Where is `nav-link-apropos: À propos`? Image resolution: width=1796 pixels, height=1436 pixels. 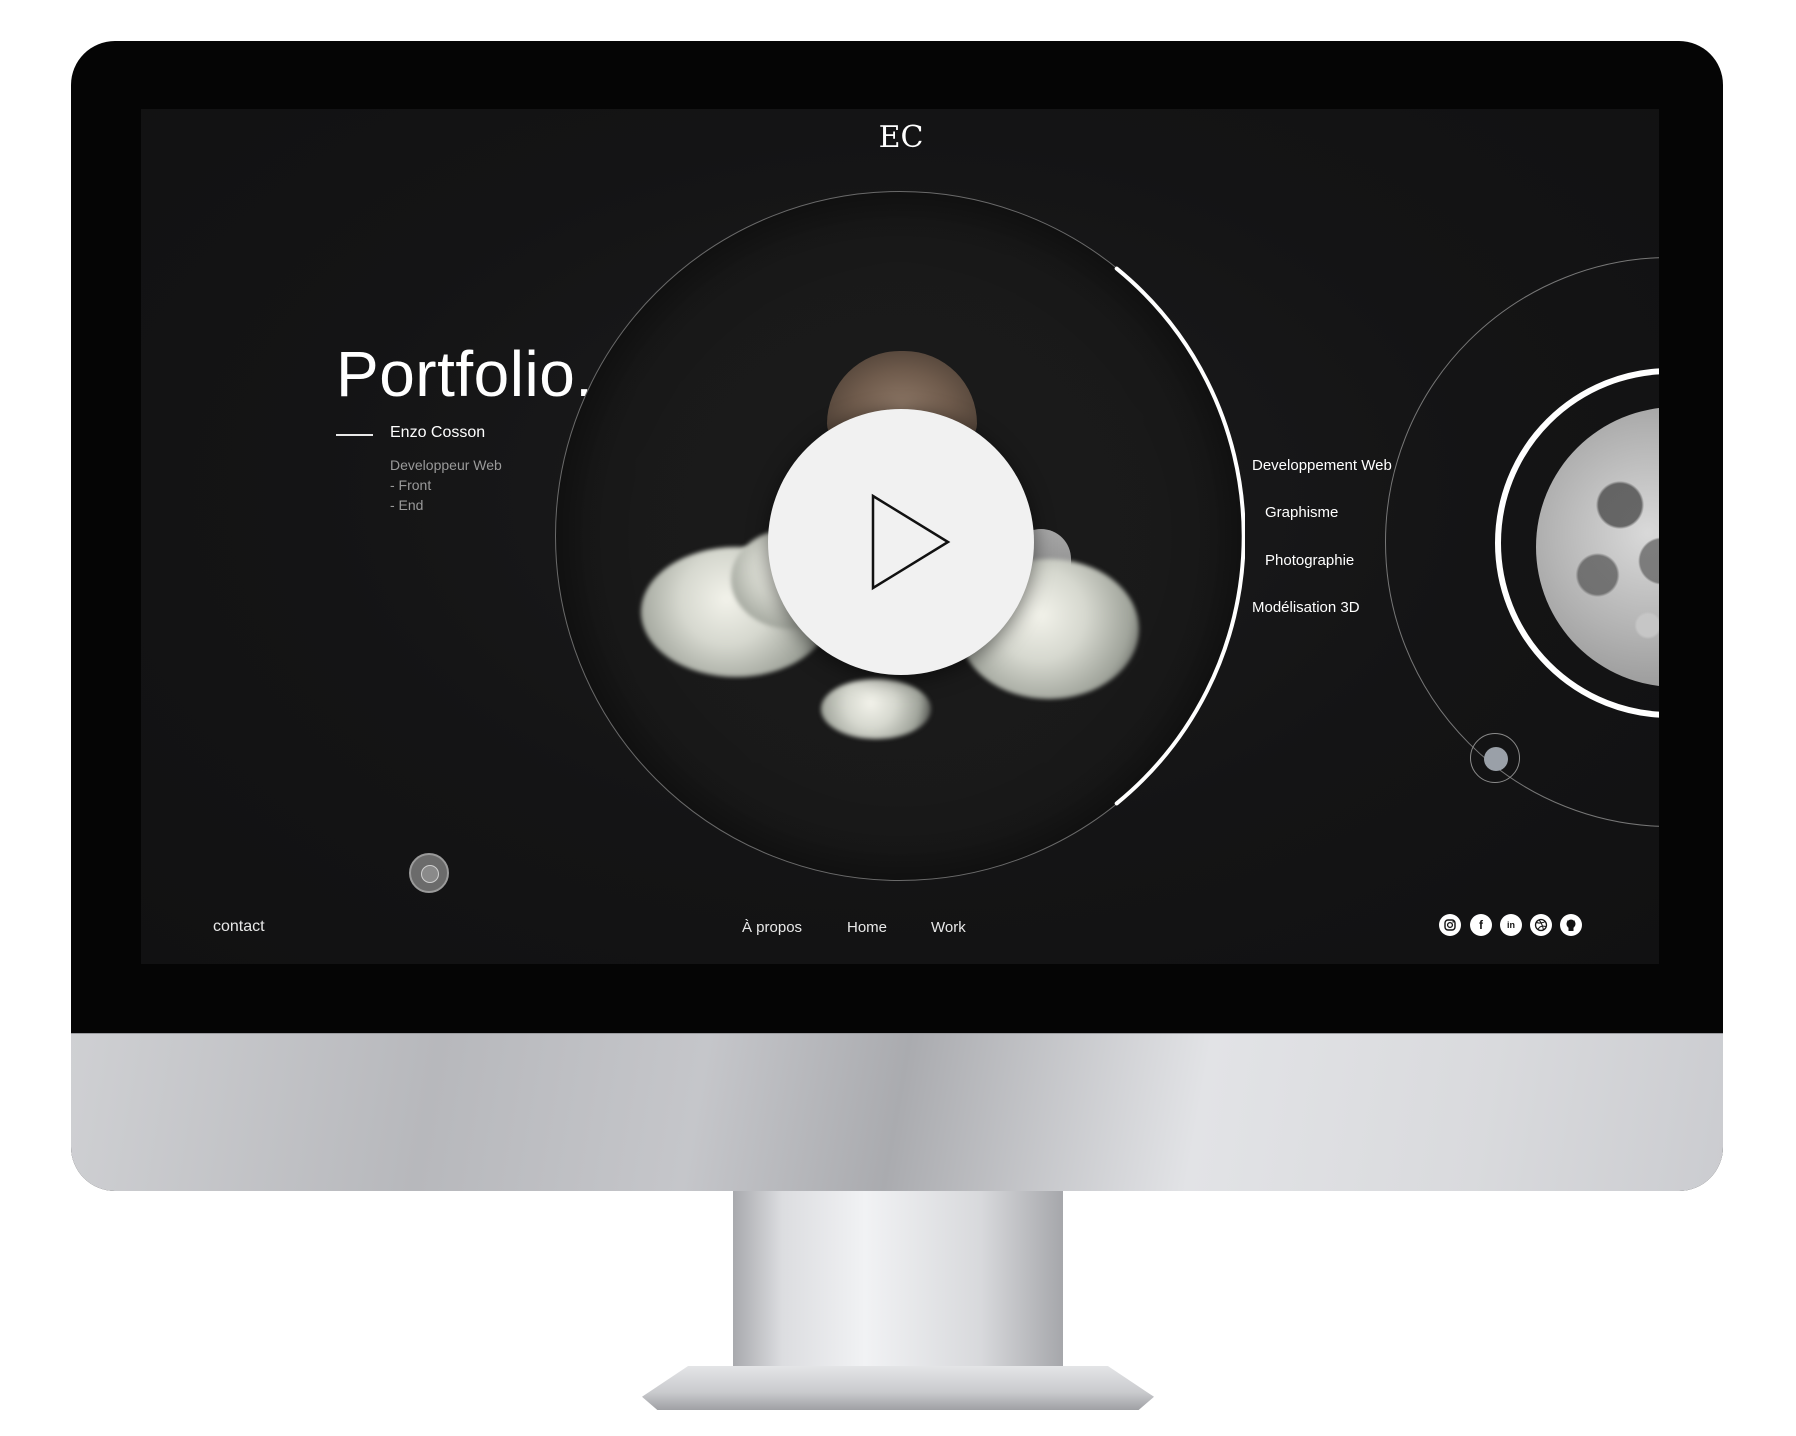
nav-link-apropos: À propos is located at coordinates (772, 927).